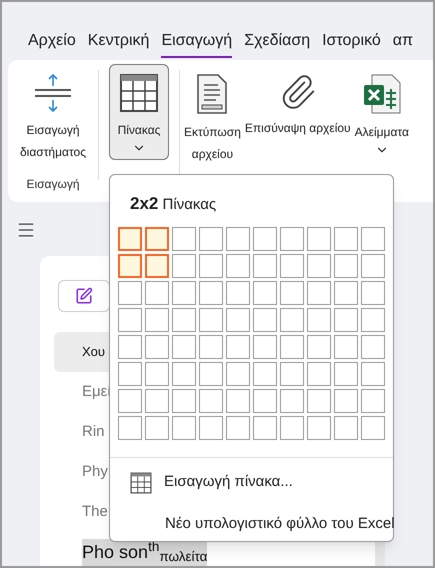  Describe the element at coordinates (52, 93) in the screenshot. I see `spacing-icon` at that location.